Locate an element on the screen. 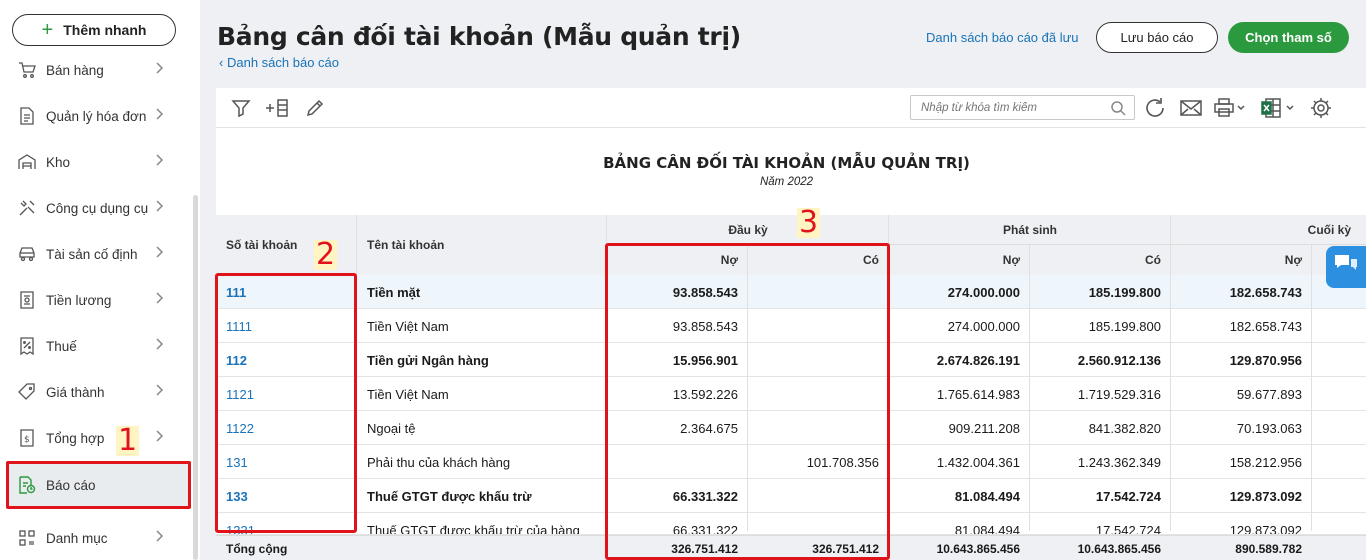 The width and height of the screenshot is (1366, 560). sidebar-item-categories: Danh mục is located at coordinates (95, 538).